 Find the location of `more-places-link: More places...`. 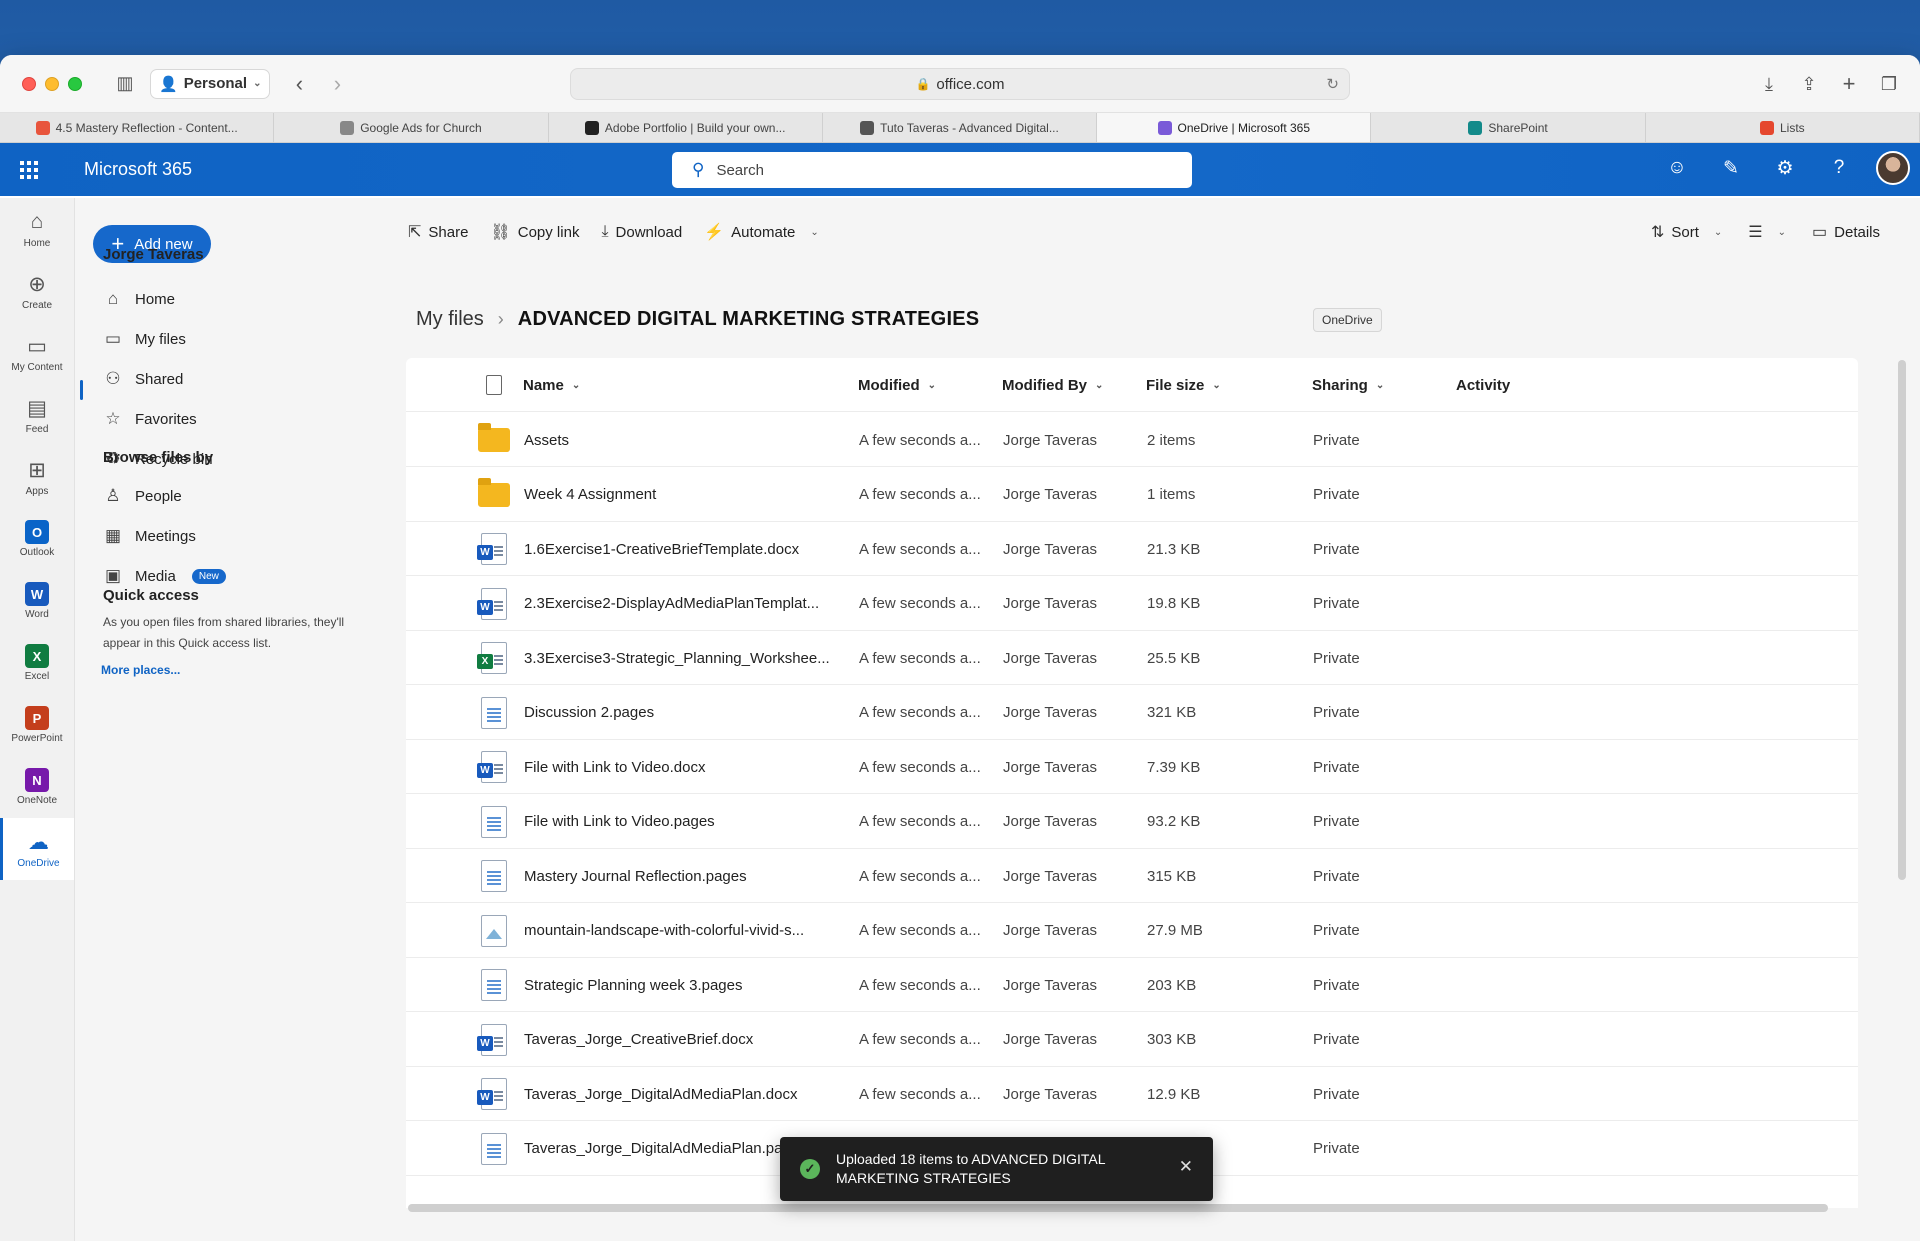

more-places-link: More places... is located at coordinates (140, 670).